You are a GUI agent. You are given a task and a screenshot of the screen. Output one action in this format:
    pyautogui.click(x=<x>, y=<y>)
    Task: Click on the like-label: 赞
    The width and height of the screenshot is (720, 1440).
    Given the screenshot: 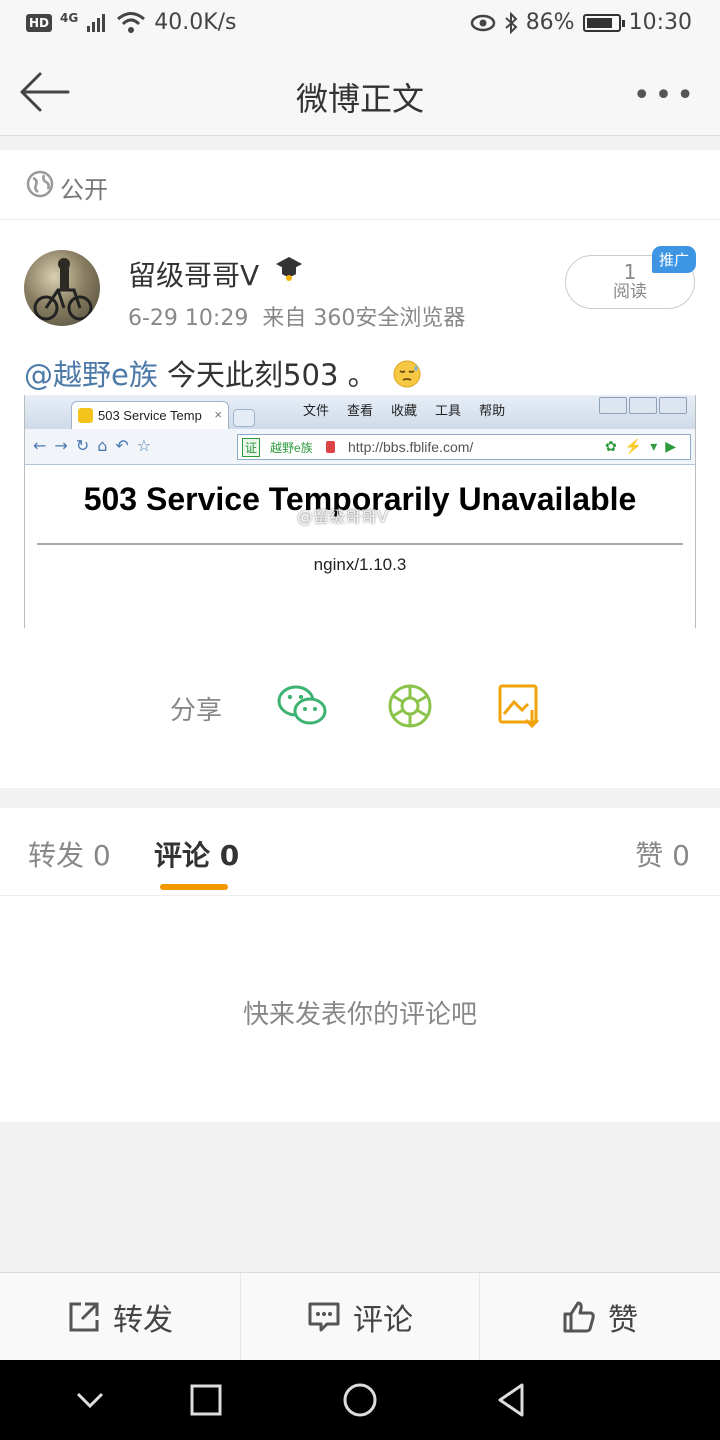 What is the action you would take?
    pyautogui.click(x=623, y=1320)
    